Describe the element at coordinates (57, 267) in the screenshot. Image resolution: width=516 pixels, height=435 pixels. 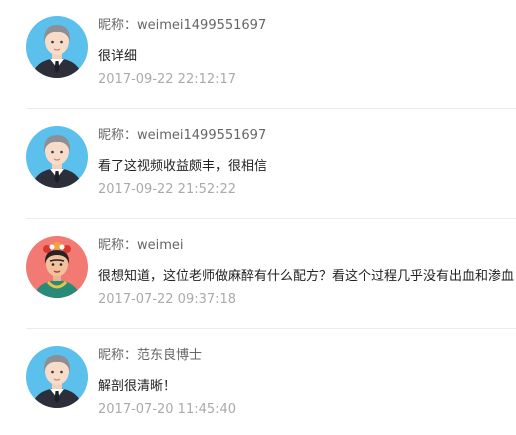
I see `woman-avatar-icon` at that location.